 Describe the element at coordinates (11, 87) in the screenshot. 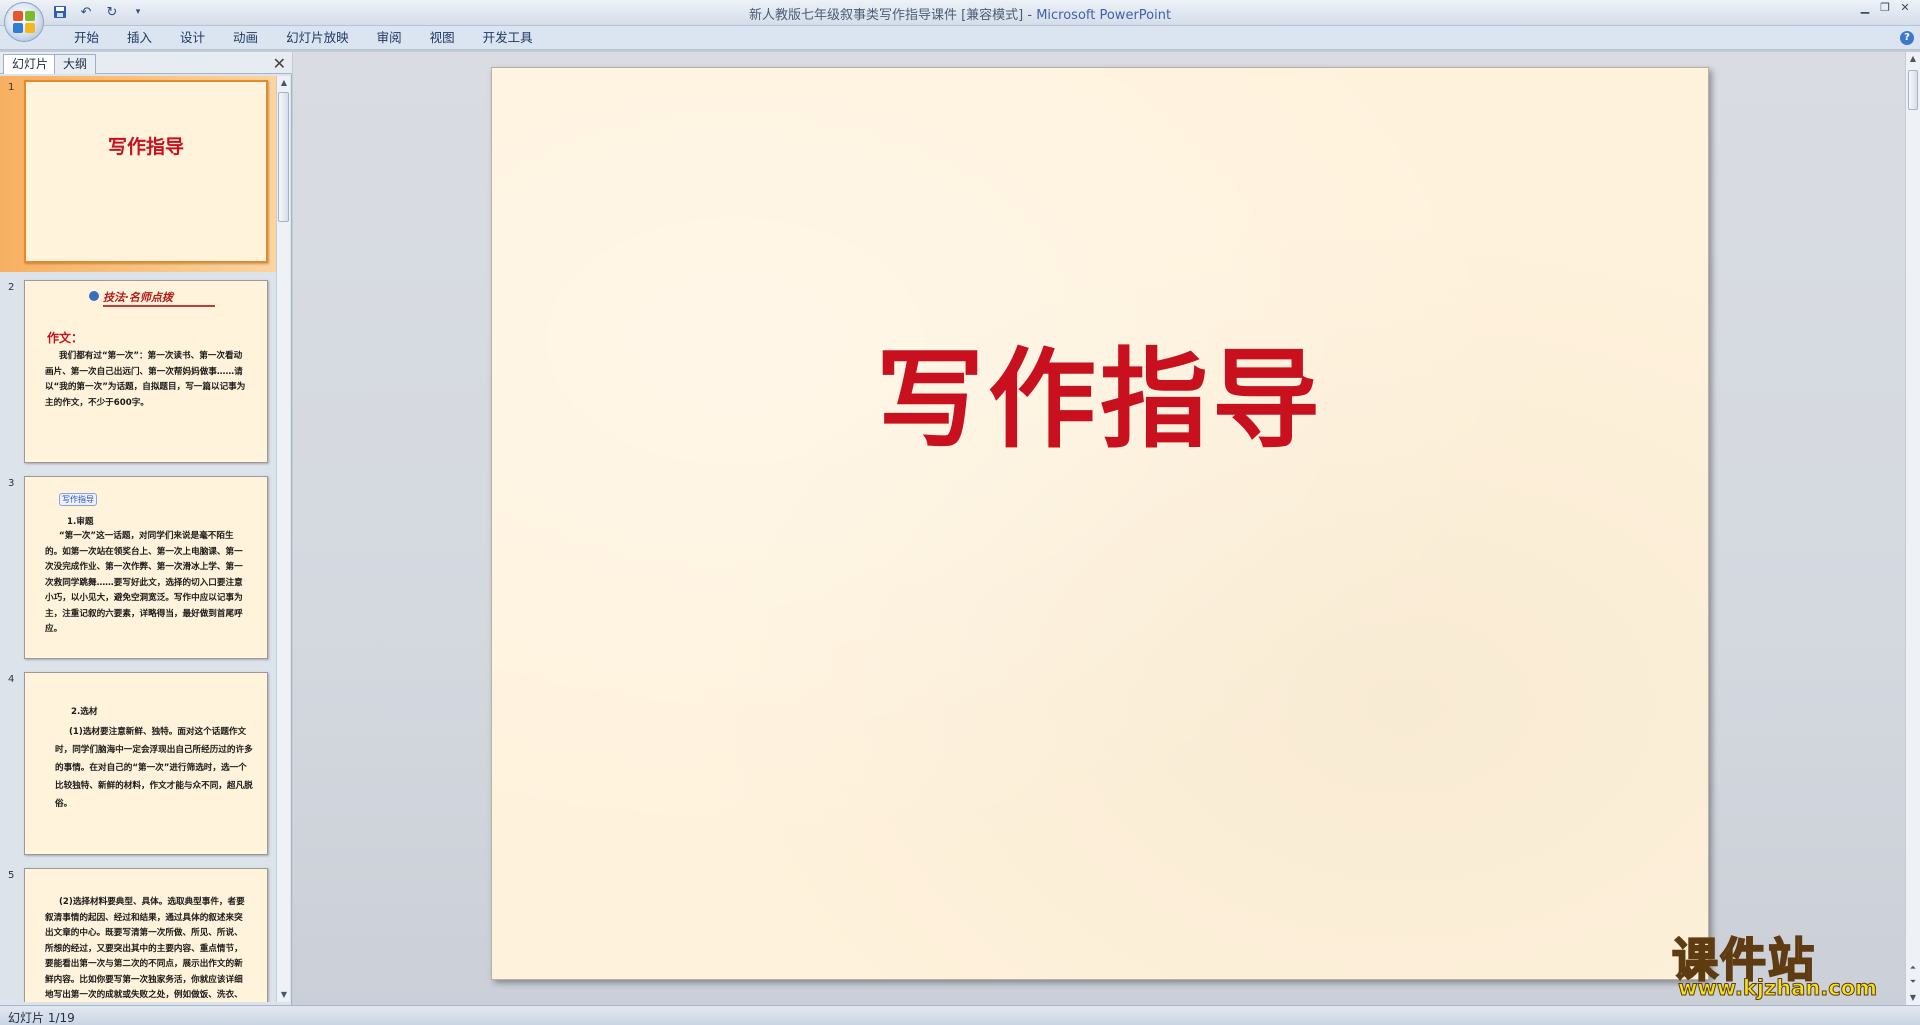

I see `thumbnail-number: 1` at that location.